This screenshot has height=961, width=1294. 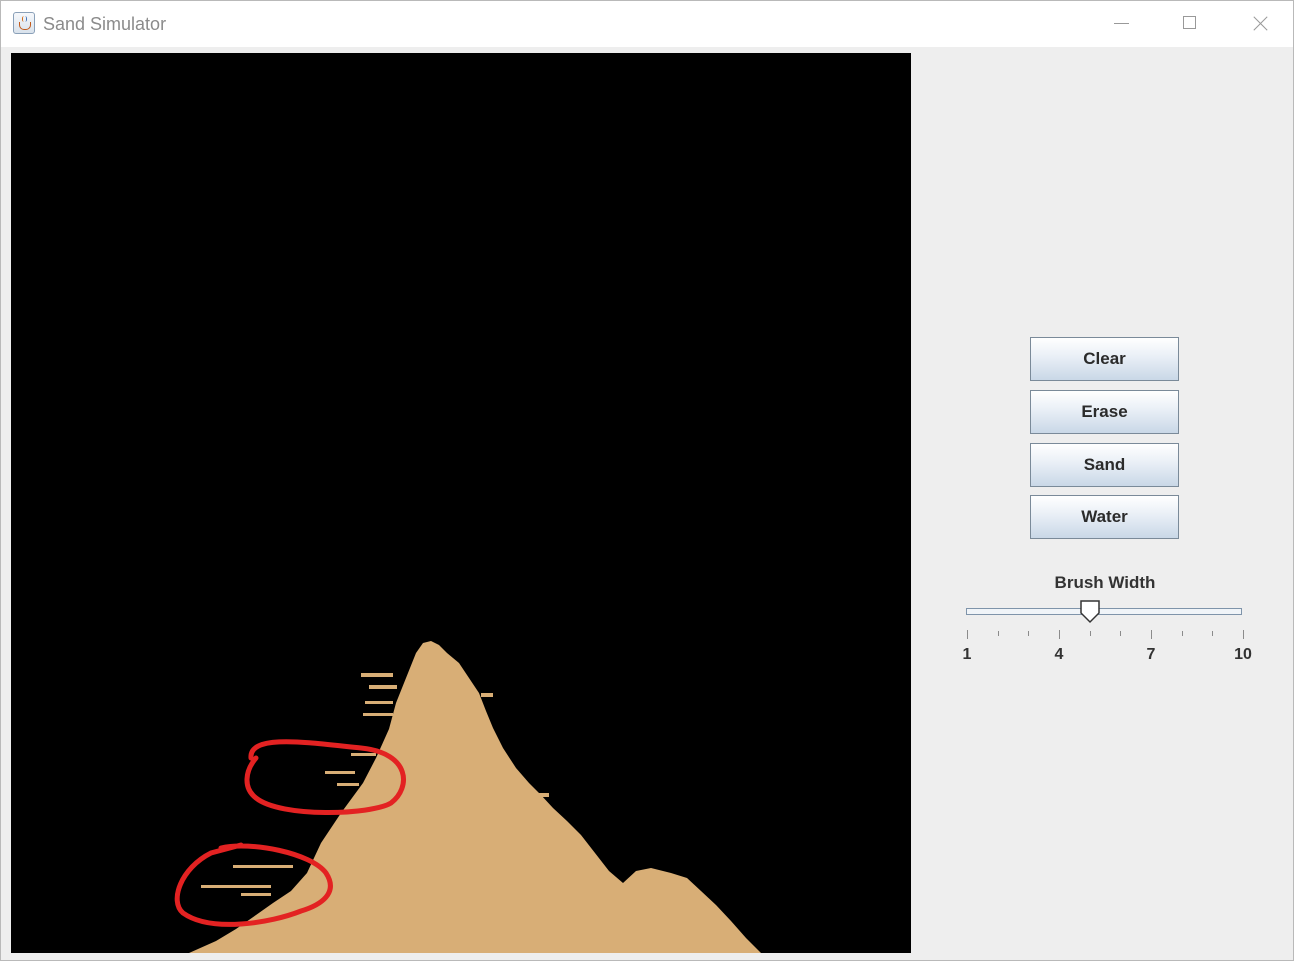 What do you see at coordinates (475, 797) in the screenshot?
I see `sand-pile` at bounding box center [475, 797].